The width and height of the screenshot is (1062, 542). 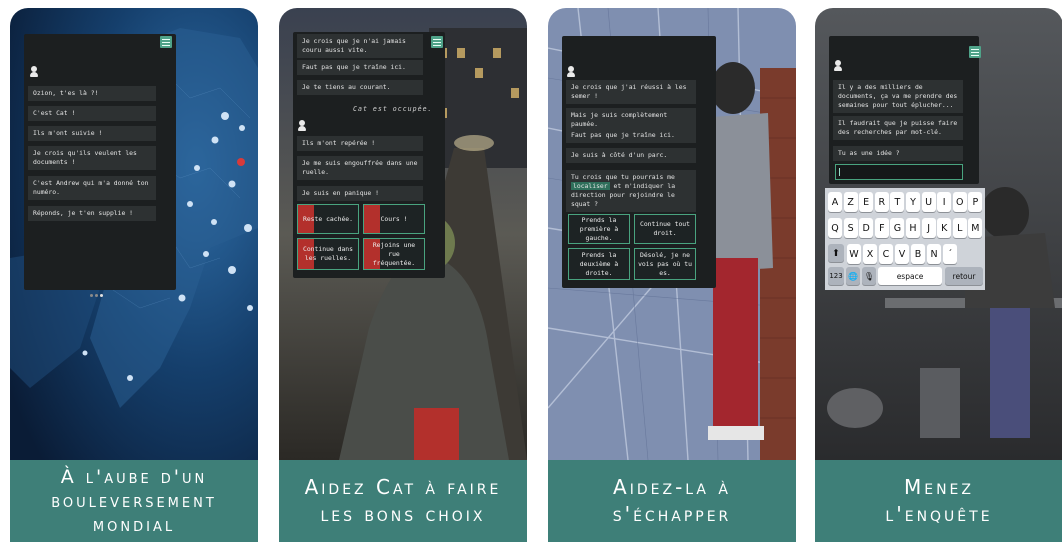 I want to click on typing-status: Cat est occupée., so click(x=393, y=109).